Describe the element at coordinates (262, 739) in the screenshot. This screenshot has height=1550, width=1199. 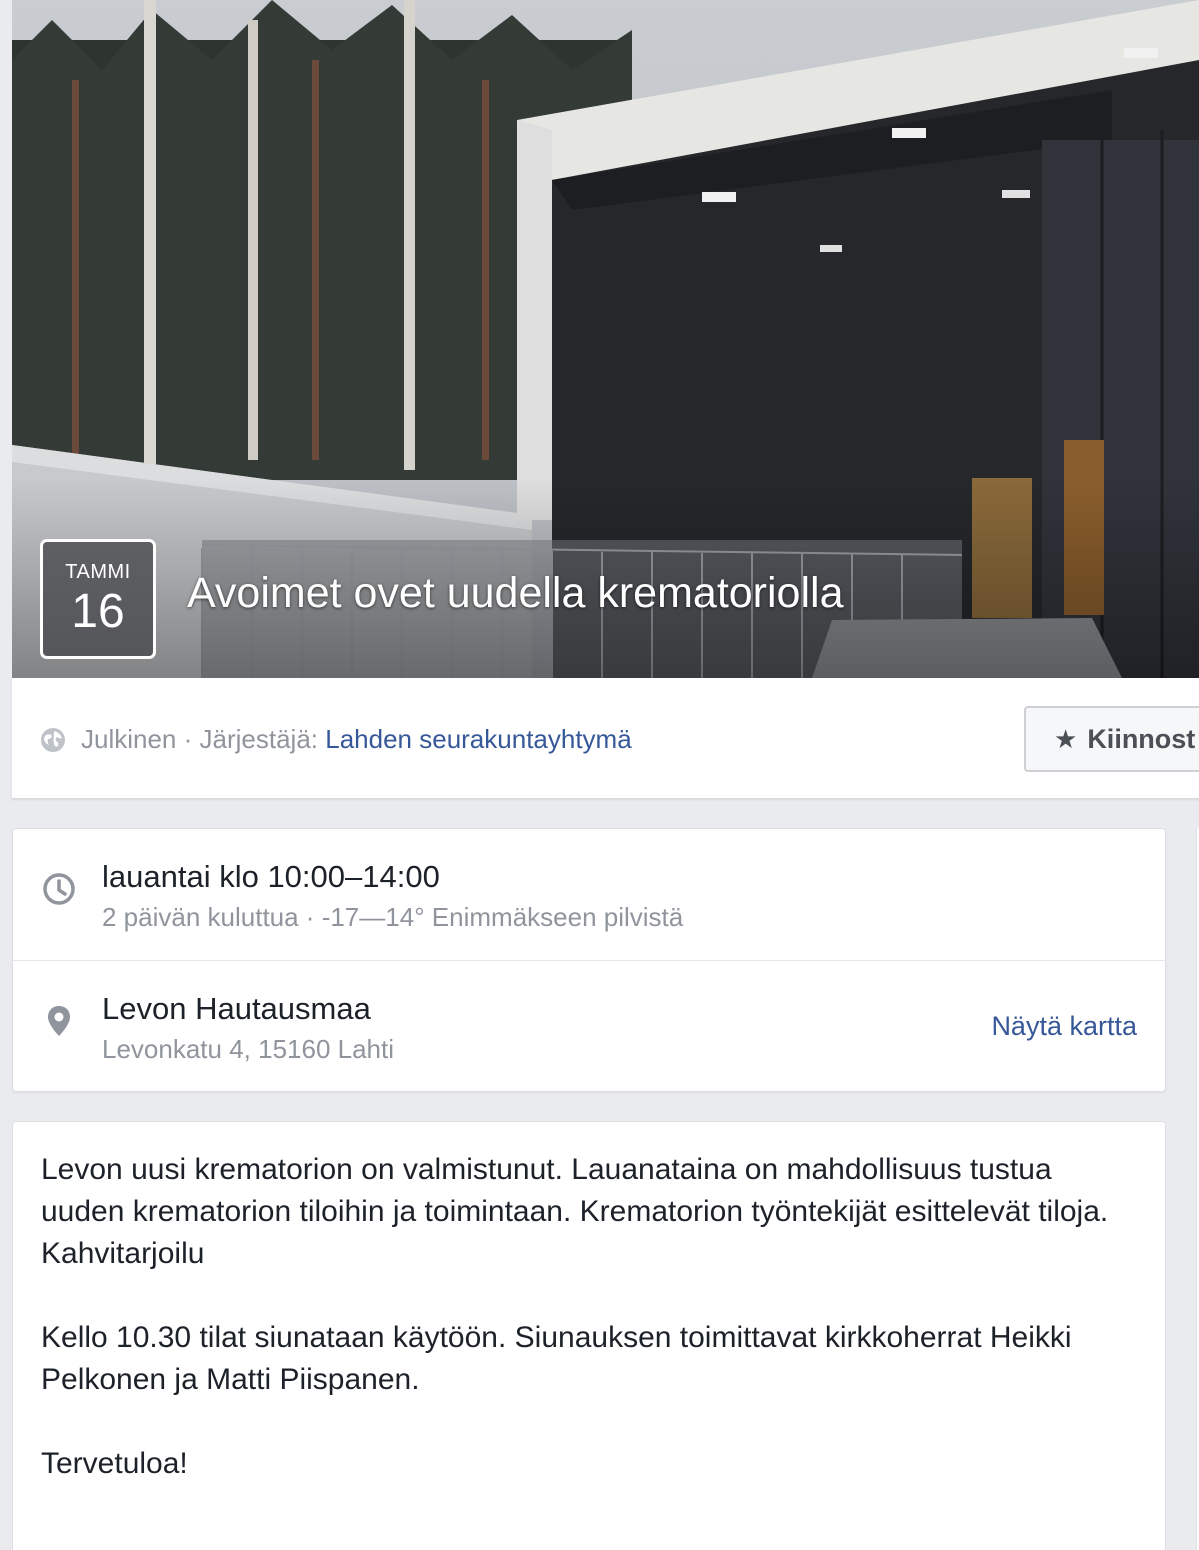
I see `organizer-prefix: Järjestäjä:` at that location.